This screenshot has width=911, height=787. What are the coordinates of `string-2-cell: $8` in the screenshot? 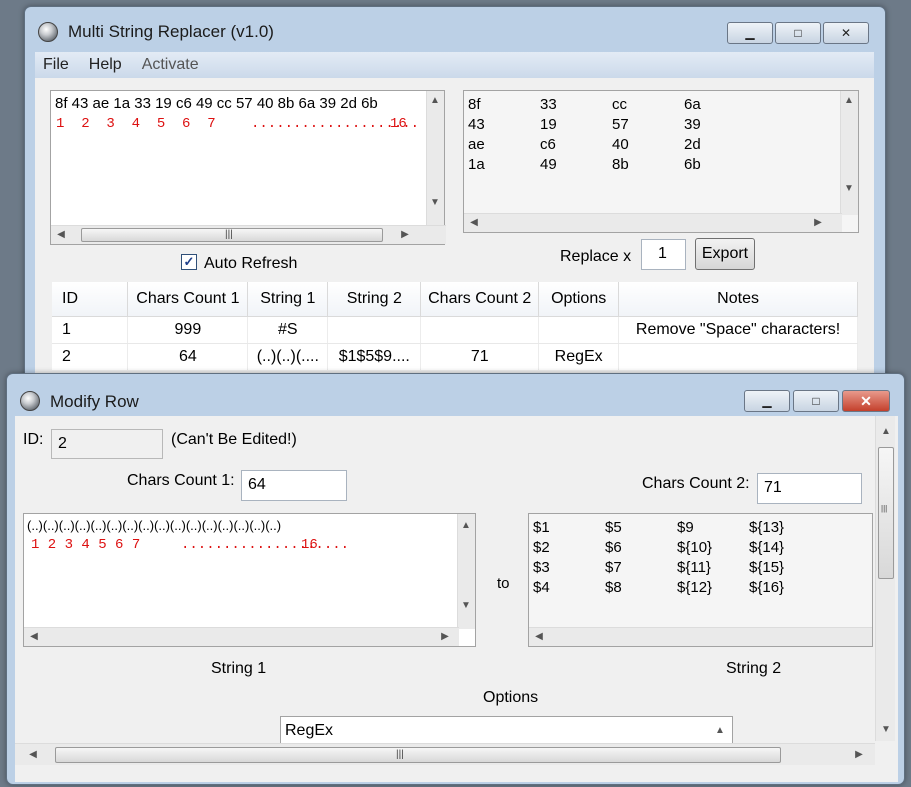 It's located at (613, 587).